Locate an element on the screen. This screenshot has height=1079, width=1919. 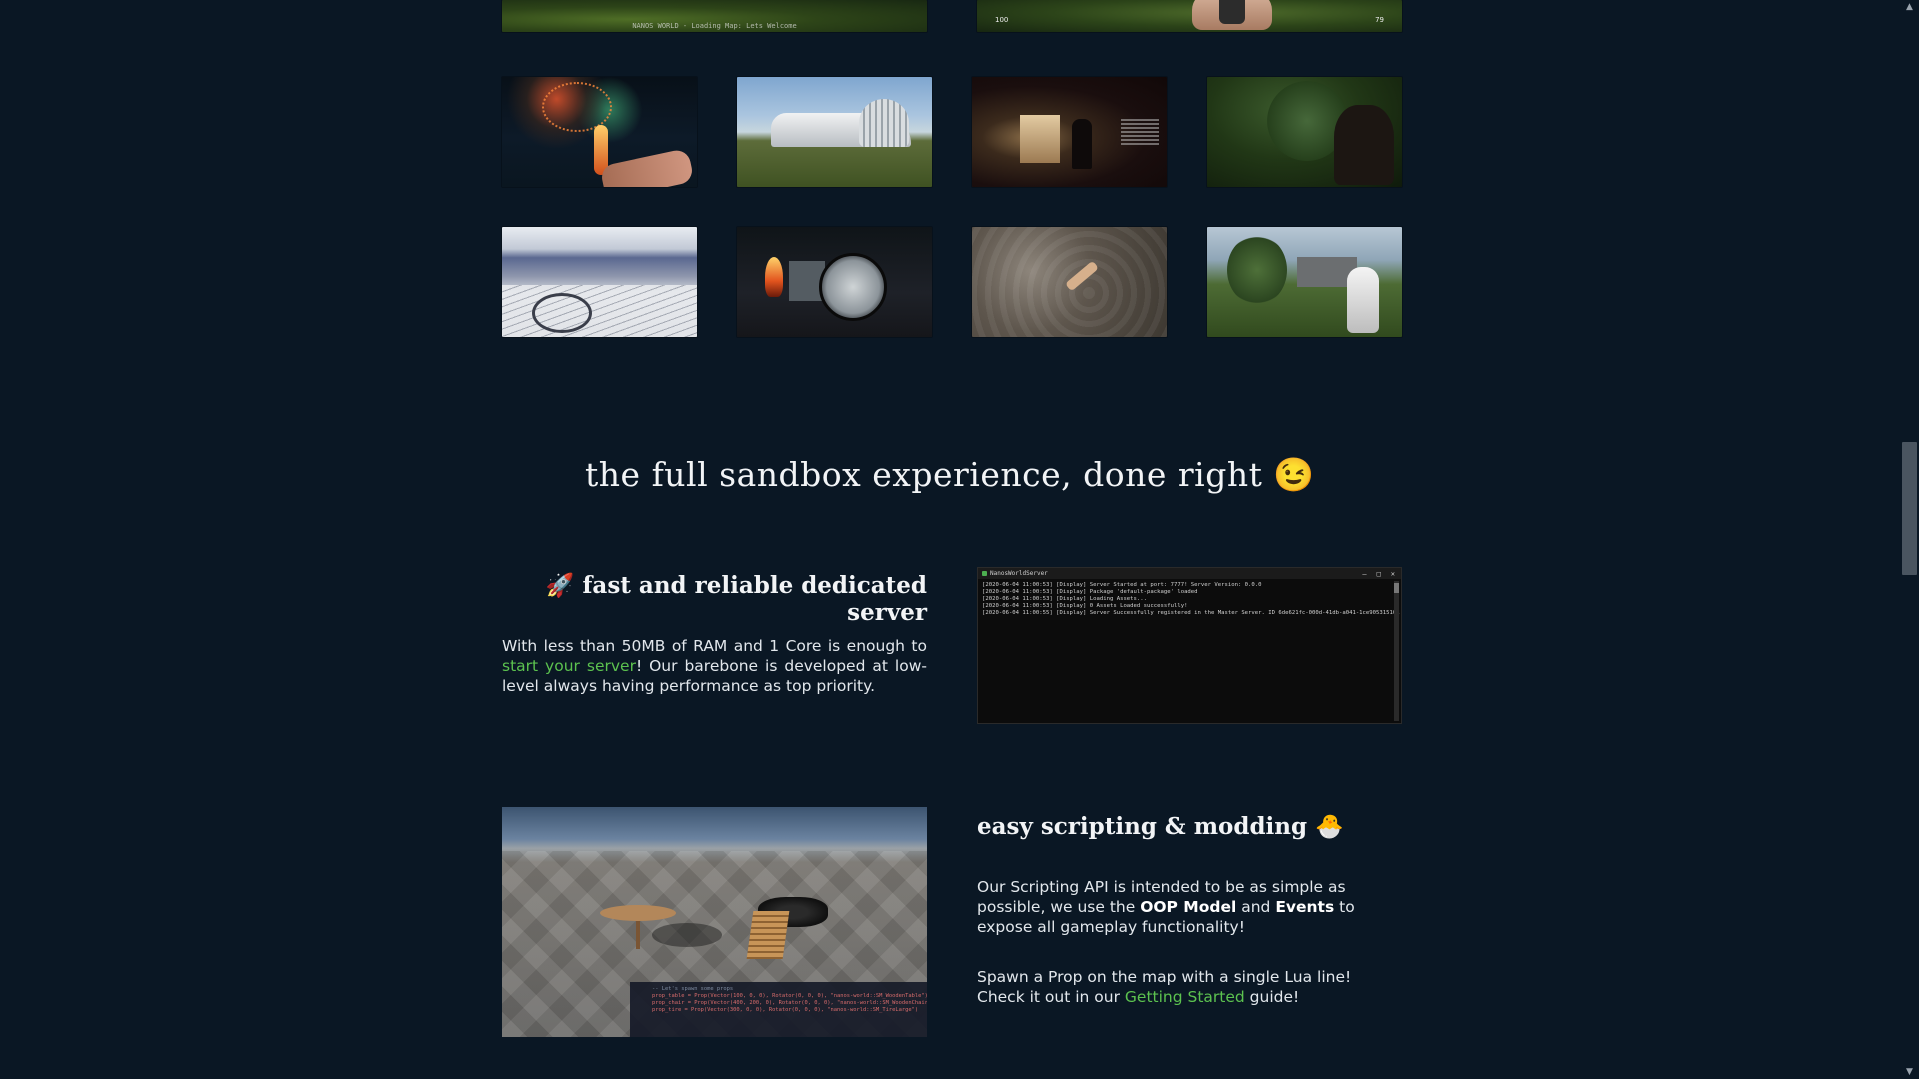
screenshot-dark-forest is located at coordinates (1304, 132).